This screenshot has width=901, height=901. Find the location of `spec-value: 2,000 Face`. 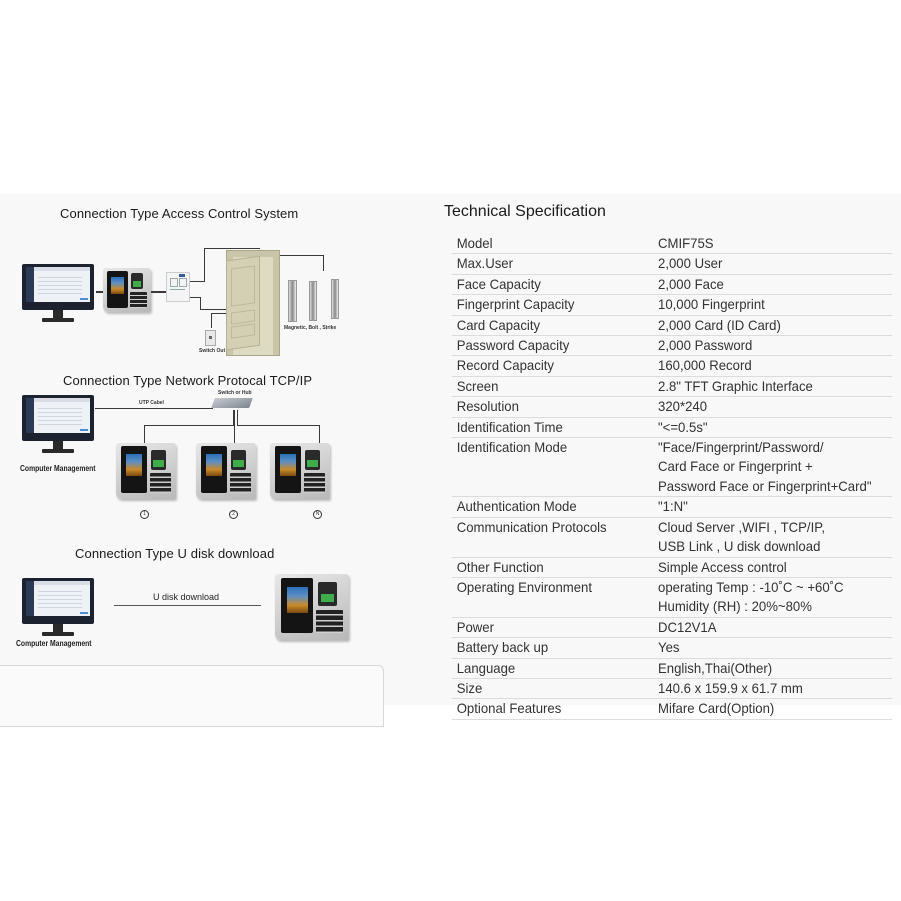

spec-value: 2,000 Face is located at coordinates (768, 284).